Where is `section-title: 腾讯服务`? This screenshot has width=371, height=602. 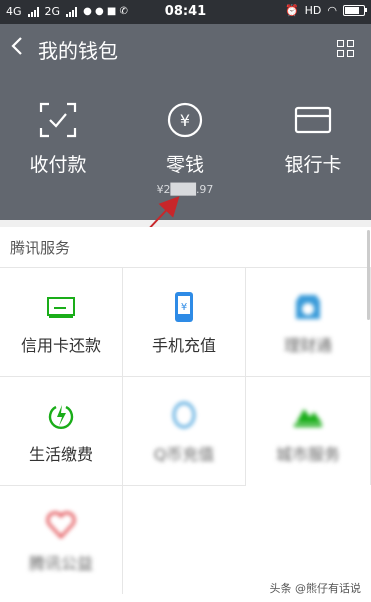 section-title: 腾讯服务 is located at coordinates (40, 248).